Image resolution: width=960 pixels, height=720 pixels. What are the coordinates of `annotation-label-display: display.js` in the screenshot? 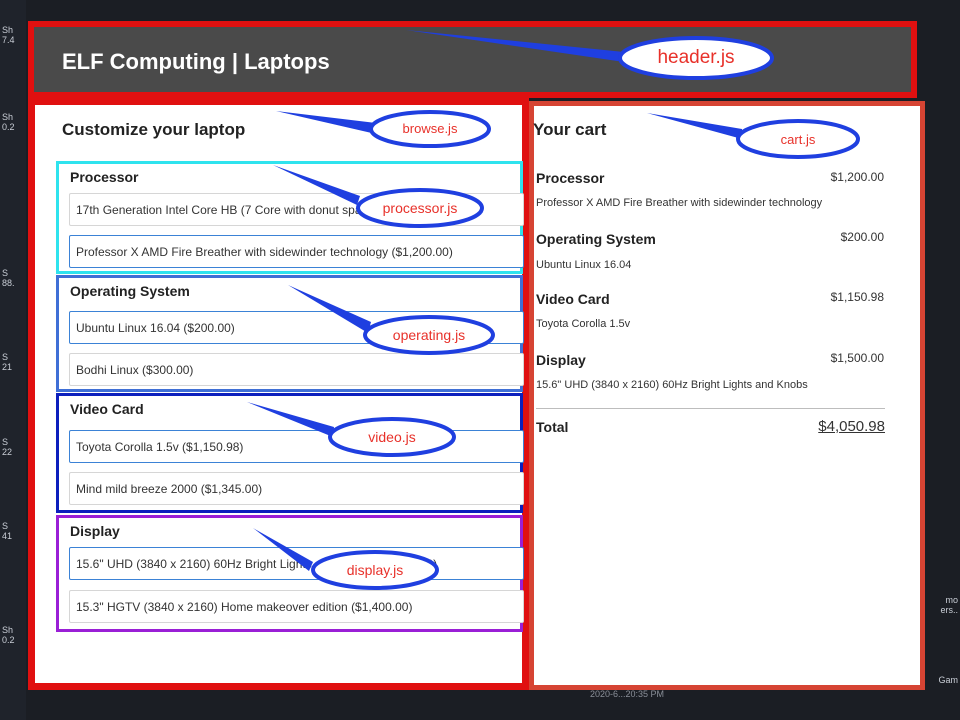 It's located at (375, 570).